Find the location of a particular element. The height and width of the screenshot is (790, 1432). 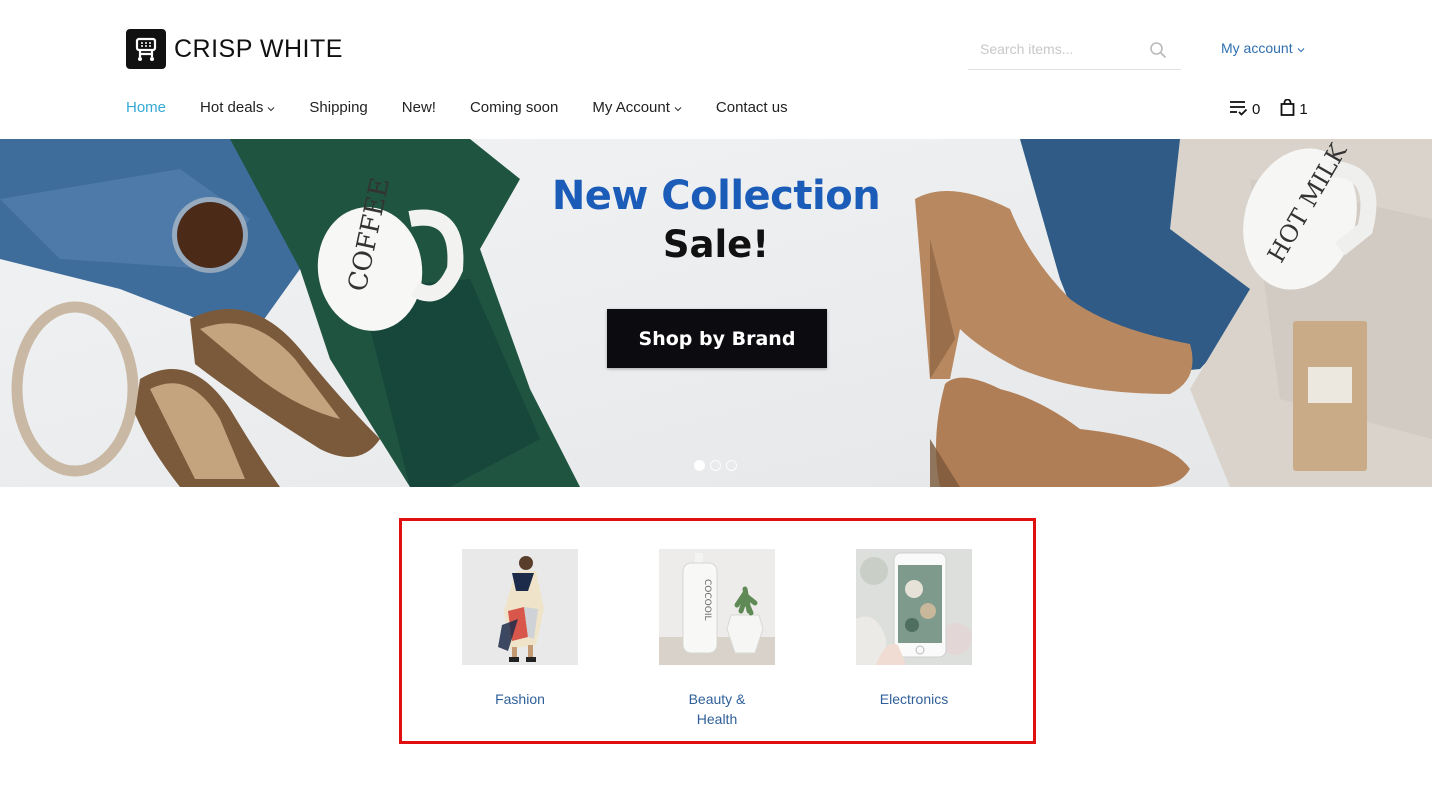

category-fashion: Fashion is located at coordinates (520, 629).